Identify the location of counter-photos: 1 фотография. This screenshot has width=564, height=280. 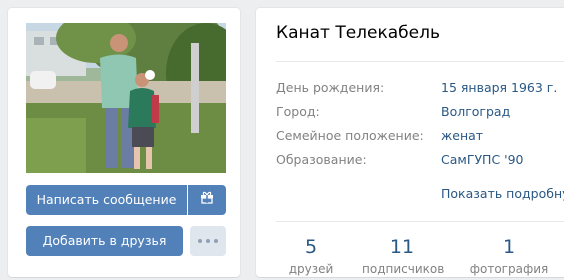
(509, 258).